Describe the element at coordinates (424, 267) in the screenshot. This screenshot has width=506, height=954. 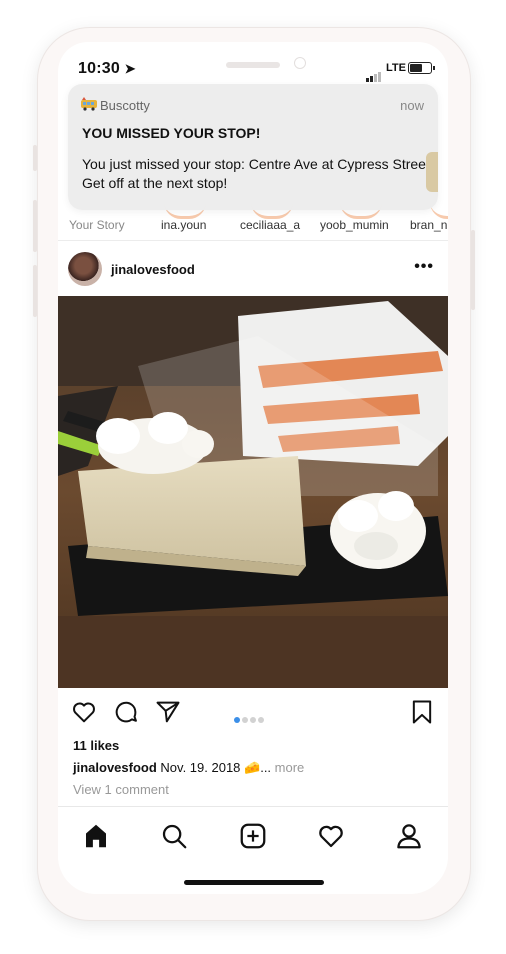
I see `more-options-icon: •••` at that location.